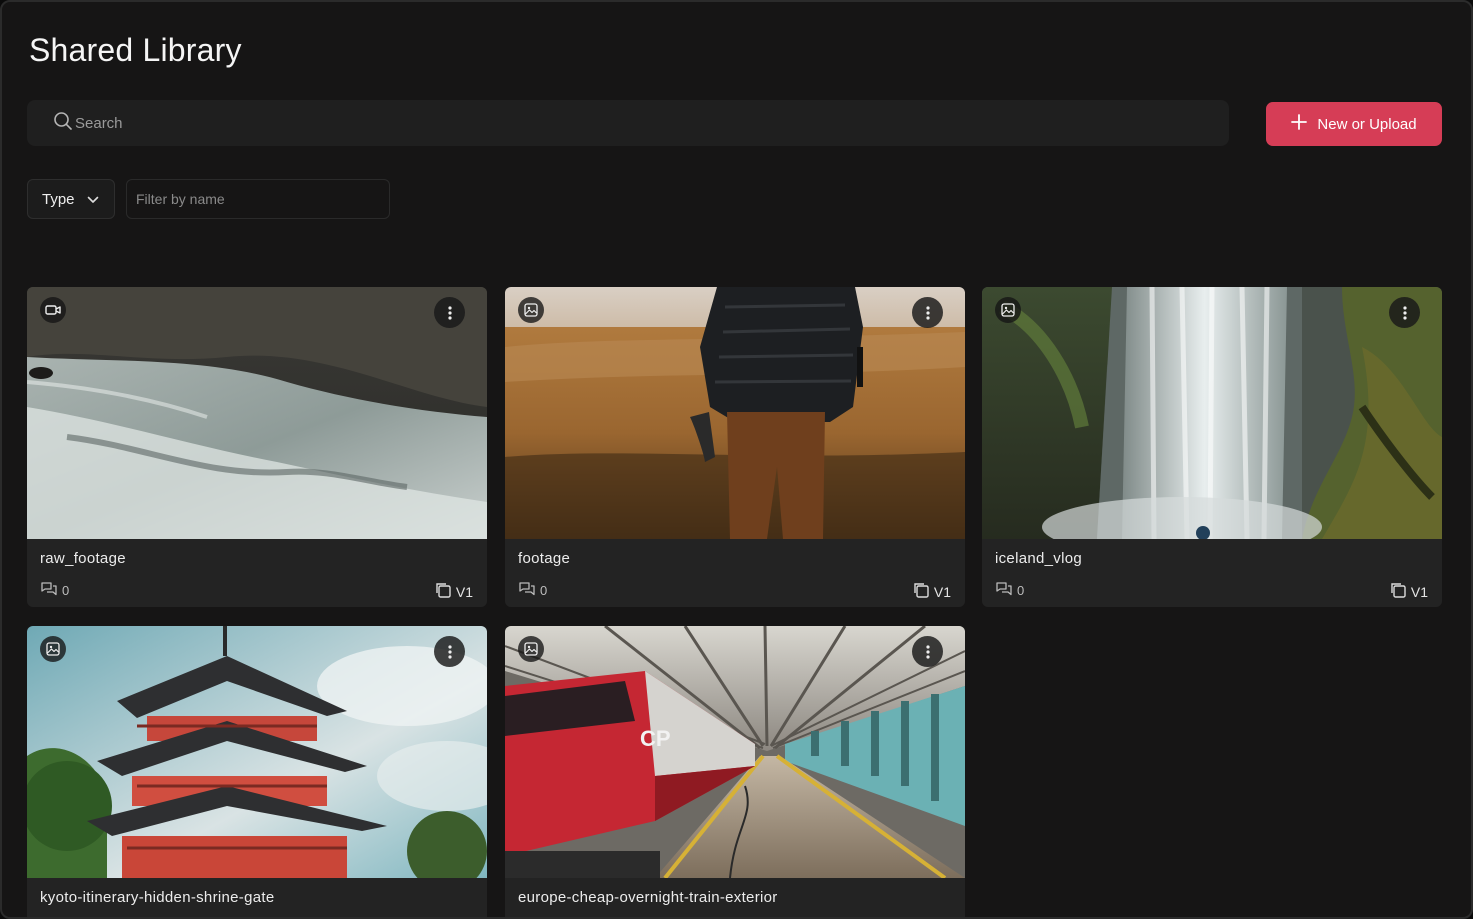 The height and width of the screenshot is (919, 1473). What do you see at coordinates (93, 199) in the screenshot?
I see `chevron-down-icon` at bounding box center [93, 199].